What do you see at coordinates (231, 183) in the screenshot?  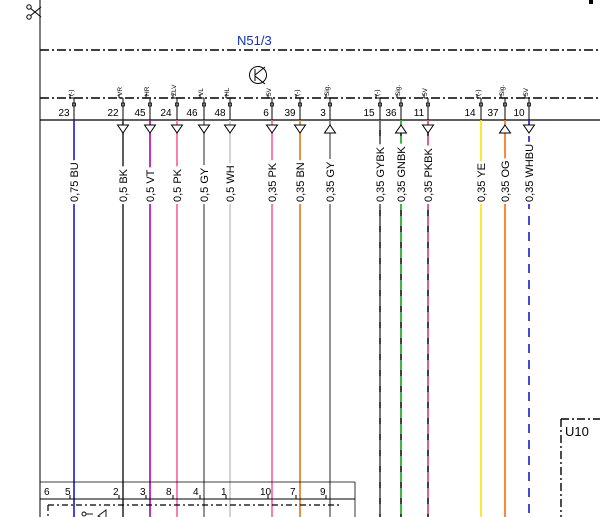 I see `wire-label: 0,5 WH` at bounding box center [231, 183].